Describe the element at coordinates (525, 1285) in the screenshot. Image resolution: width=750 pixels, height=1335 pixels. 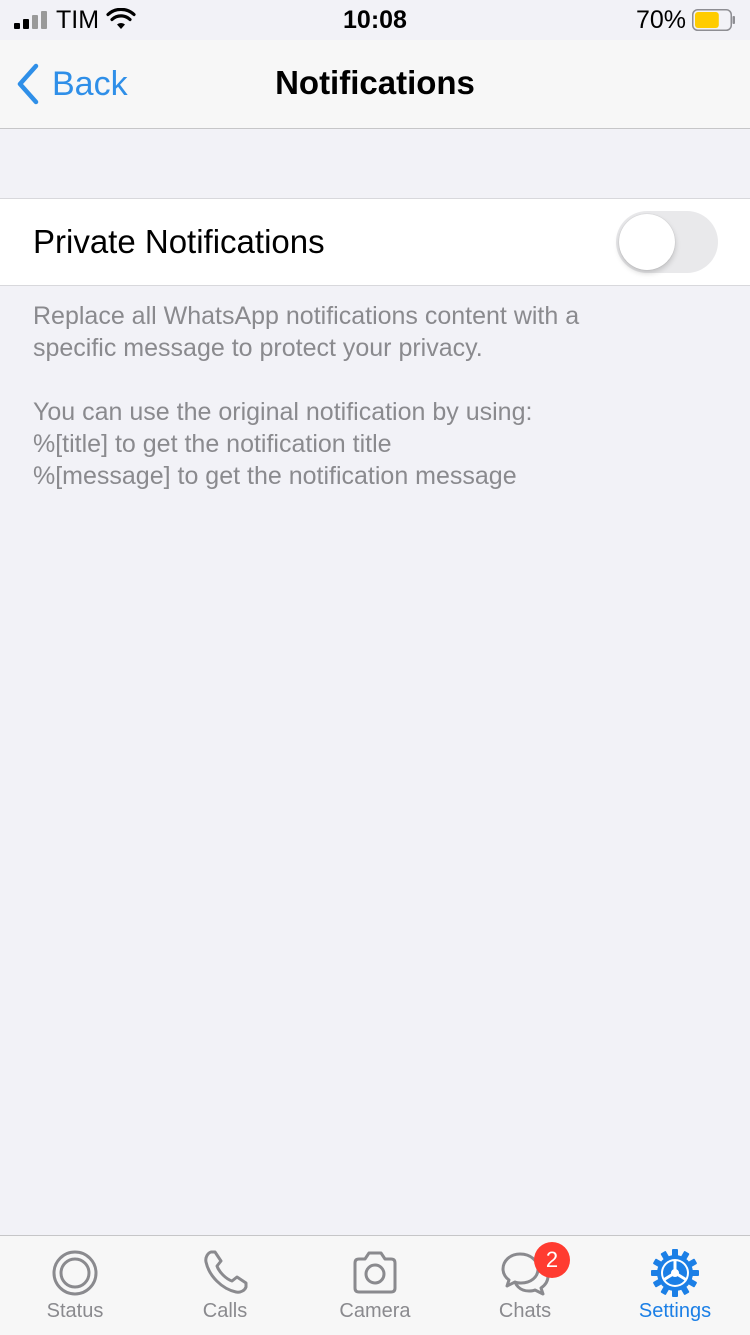
I see `tab-chats: 2 Chats` at that location.